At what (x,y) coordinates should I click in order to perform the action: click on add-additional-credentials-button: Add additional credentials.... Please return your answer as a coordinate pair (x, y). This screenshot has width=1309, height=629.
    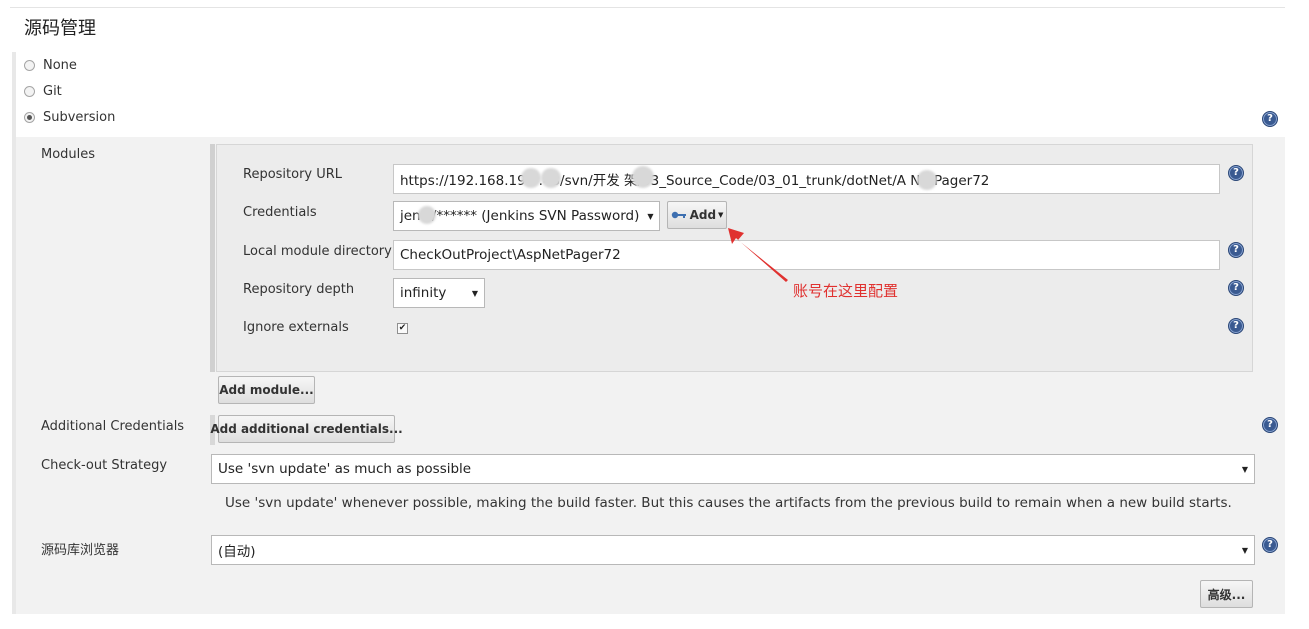
    Looking at the image, I should click on (306, 429).